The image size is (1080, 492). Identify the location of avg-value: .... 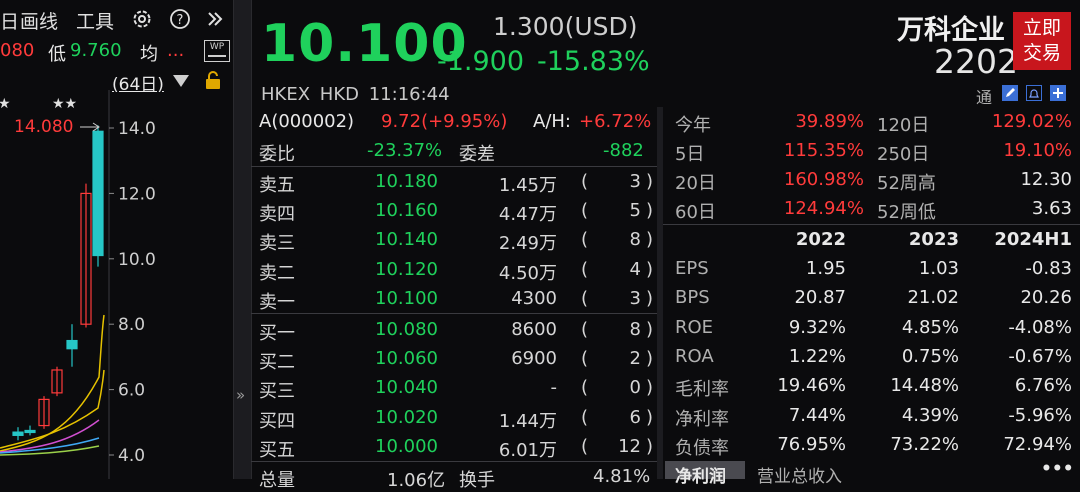
(176, 50).